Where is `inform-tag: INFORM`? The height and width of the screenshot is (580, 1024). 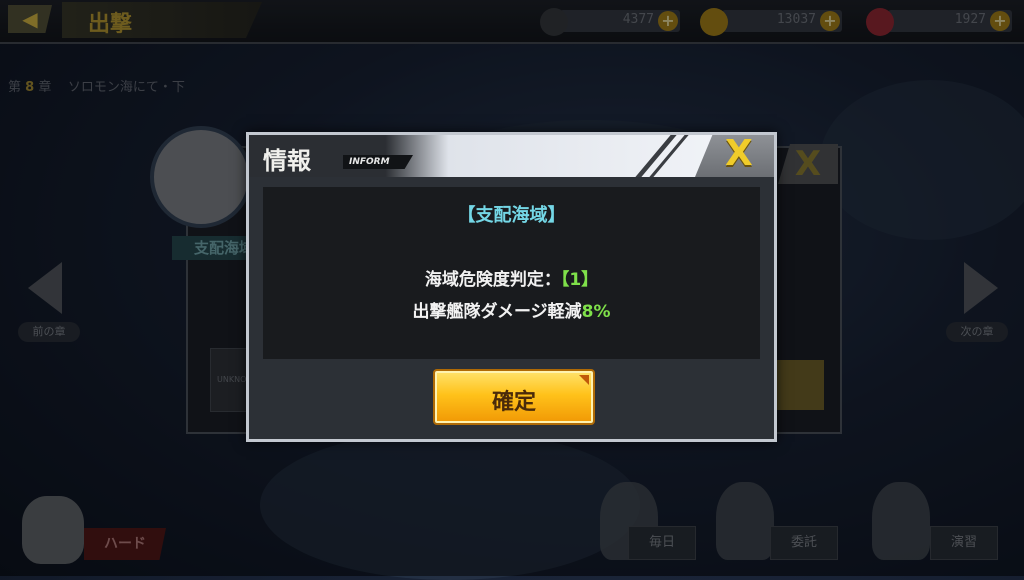
inform-tag: INFORM is located at coordinates (378, 162).